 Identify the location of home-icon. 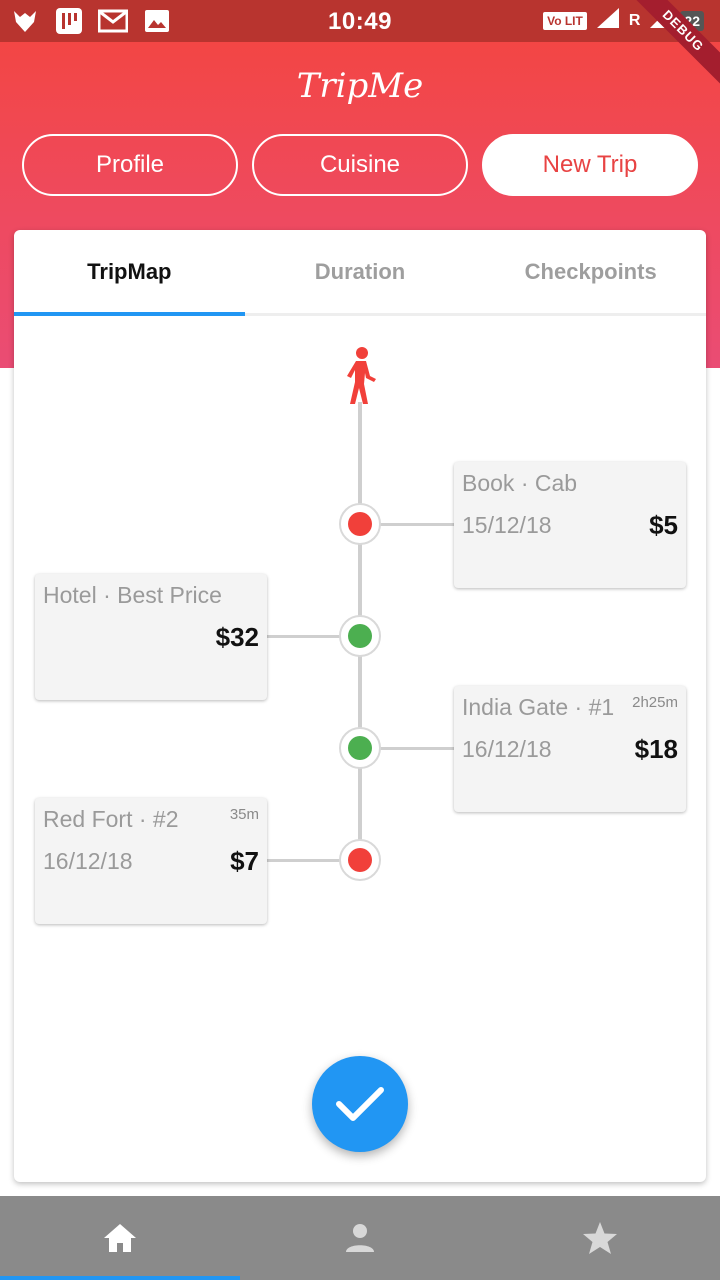
(120, 1238).